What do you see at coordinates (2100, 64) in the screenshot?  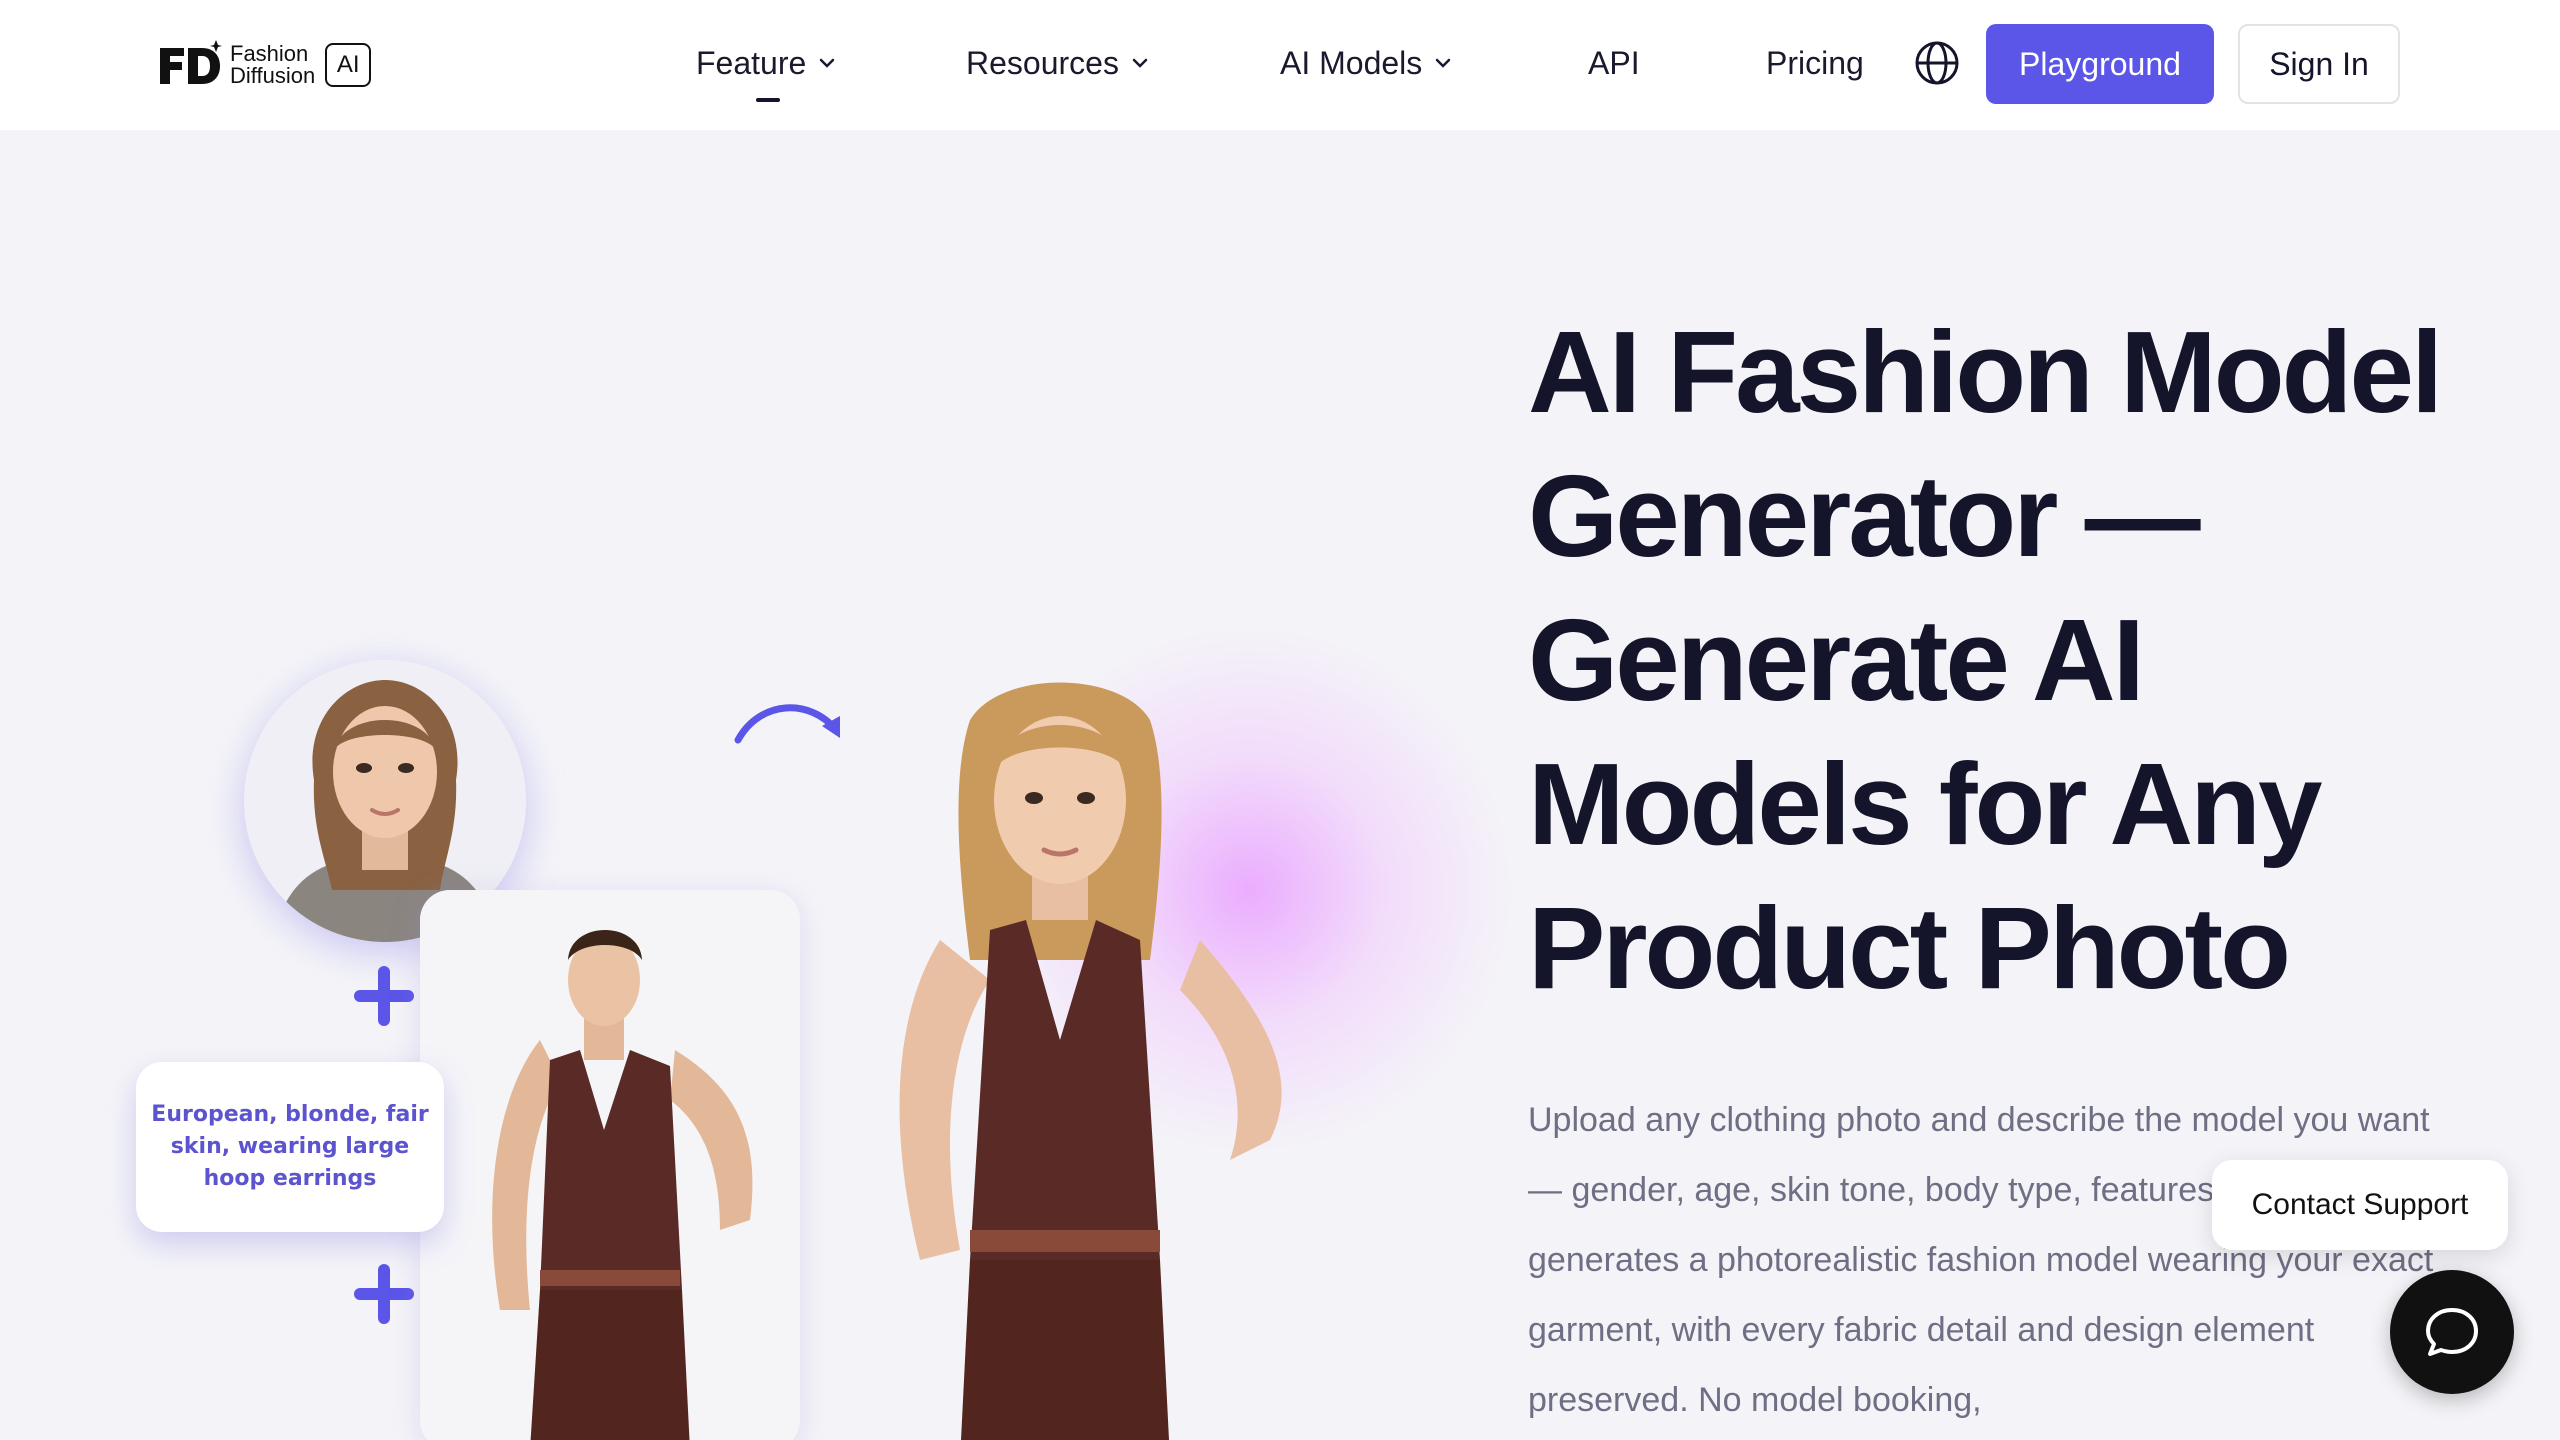 I see `playground-button: Playground` at bounding box center [2100, 64].